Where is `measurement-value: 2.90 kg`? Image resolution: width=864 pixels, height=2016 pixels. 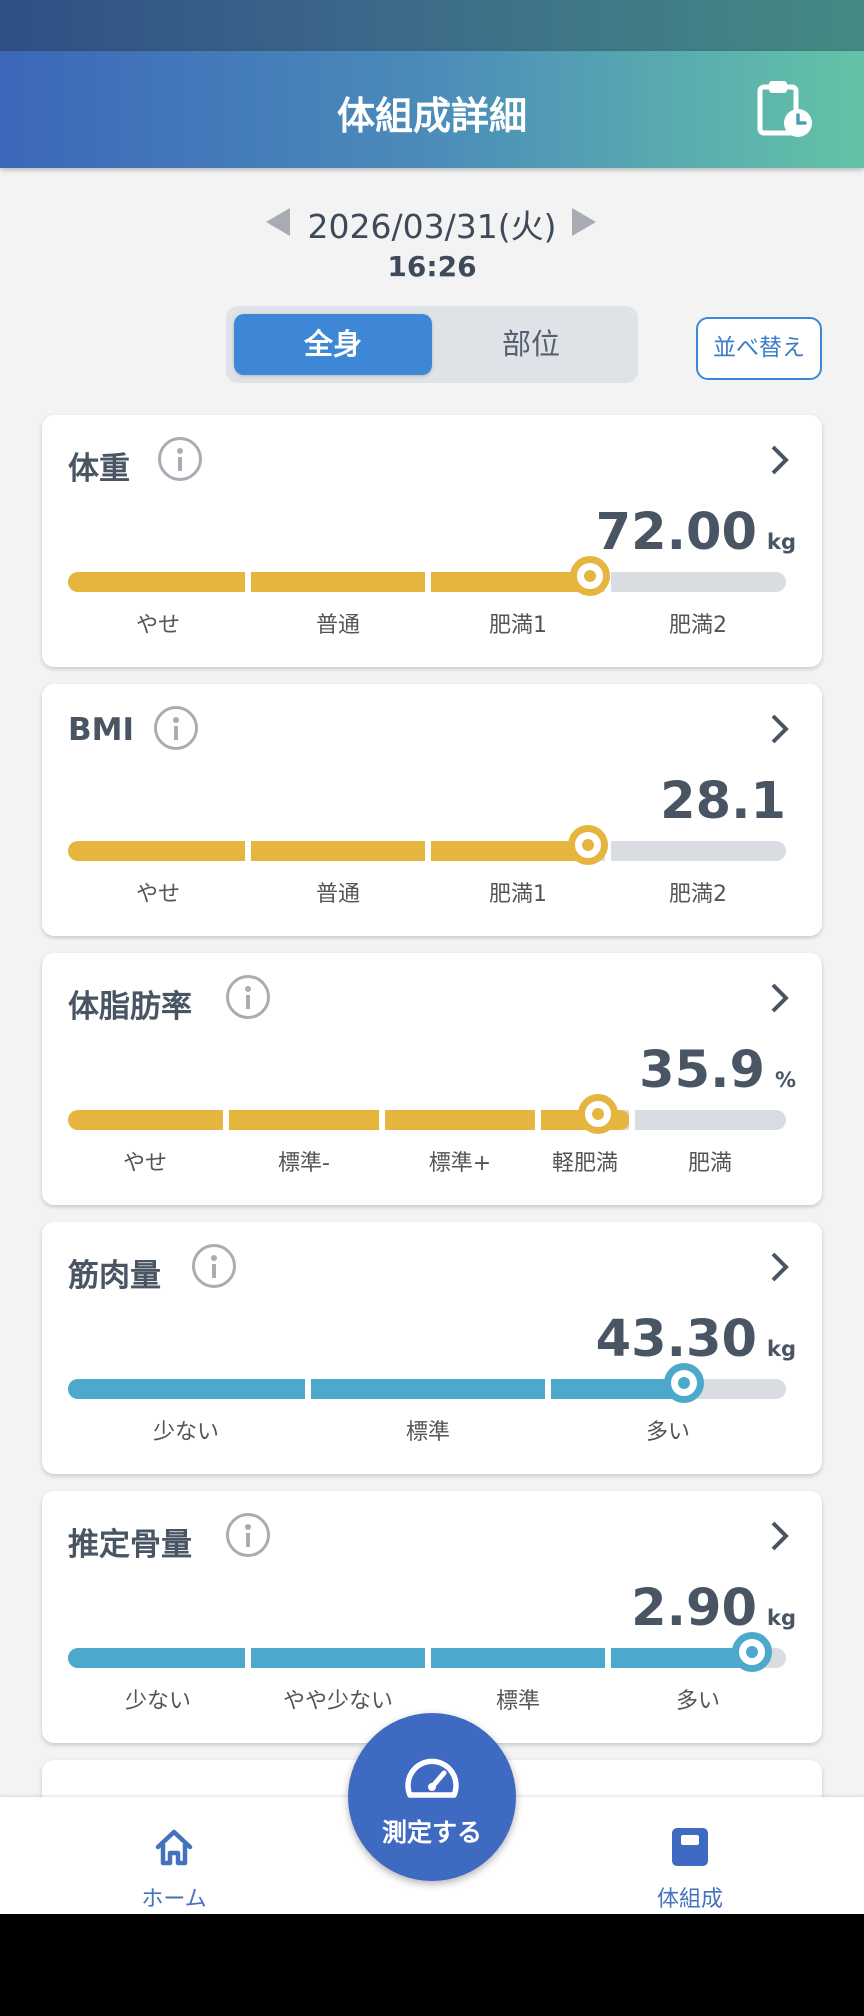 measurement-value: 2.90 kg is located at coordinates (713, 1608).